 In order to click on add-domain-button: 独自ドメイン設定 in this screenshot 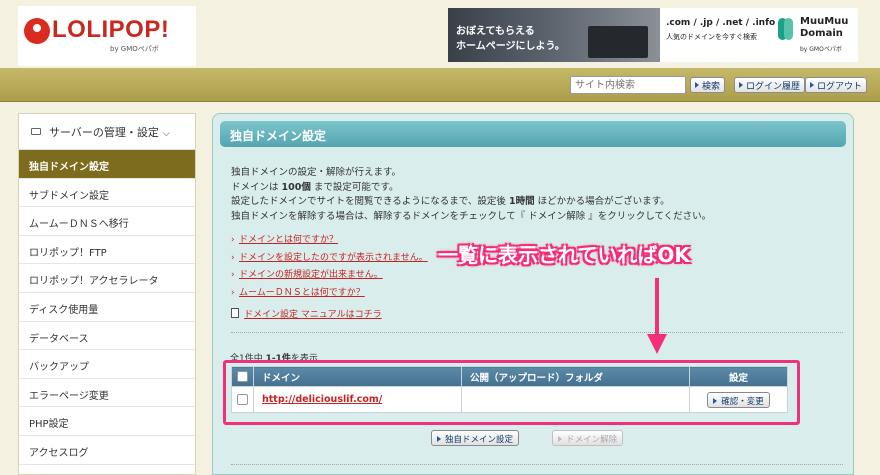, I will do `click(475, 438)`.